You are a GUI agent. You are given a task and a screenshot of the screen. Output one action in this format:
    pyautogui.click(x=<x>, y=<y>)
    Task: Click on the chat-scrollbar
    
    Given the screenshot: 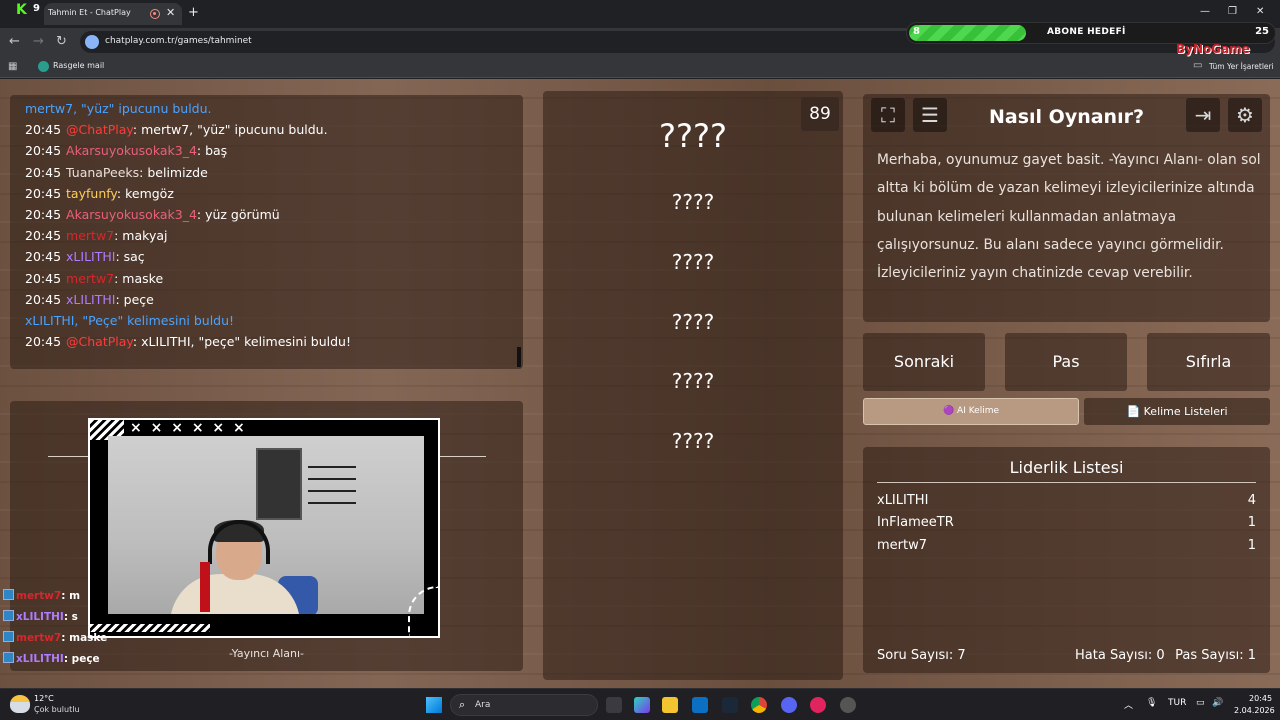 What is the action you would take?
    pyautogui.click(x=519, y=357)
    